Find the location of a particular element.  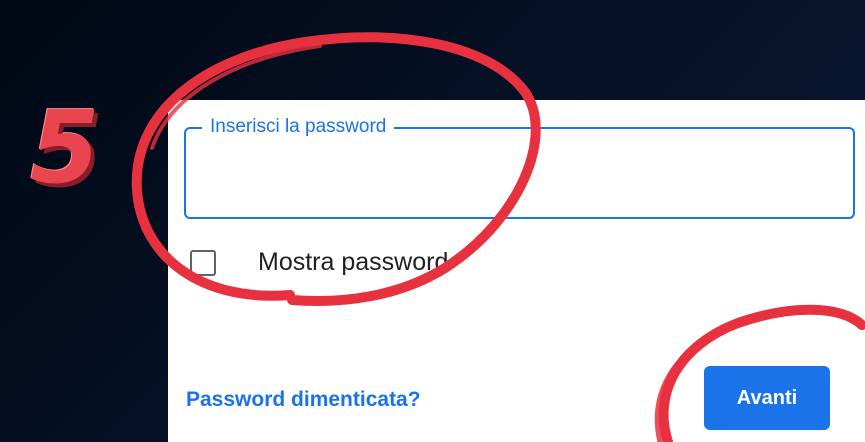

step-number: 5 is located at coordinates (65, 147).